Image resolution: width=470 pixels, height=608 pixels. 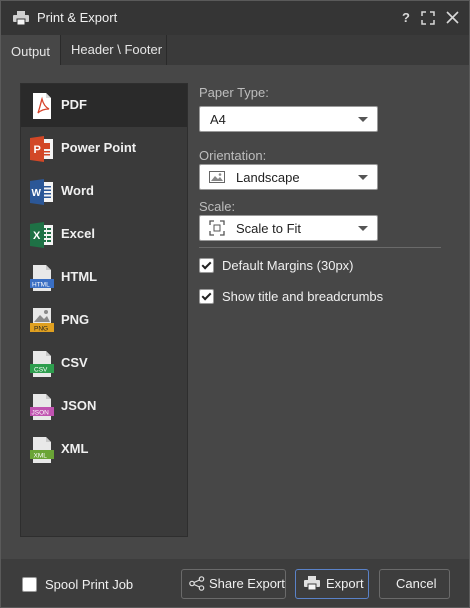 I want to click on window-title: Print & Export, so click(x=77, y=17).